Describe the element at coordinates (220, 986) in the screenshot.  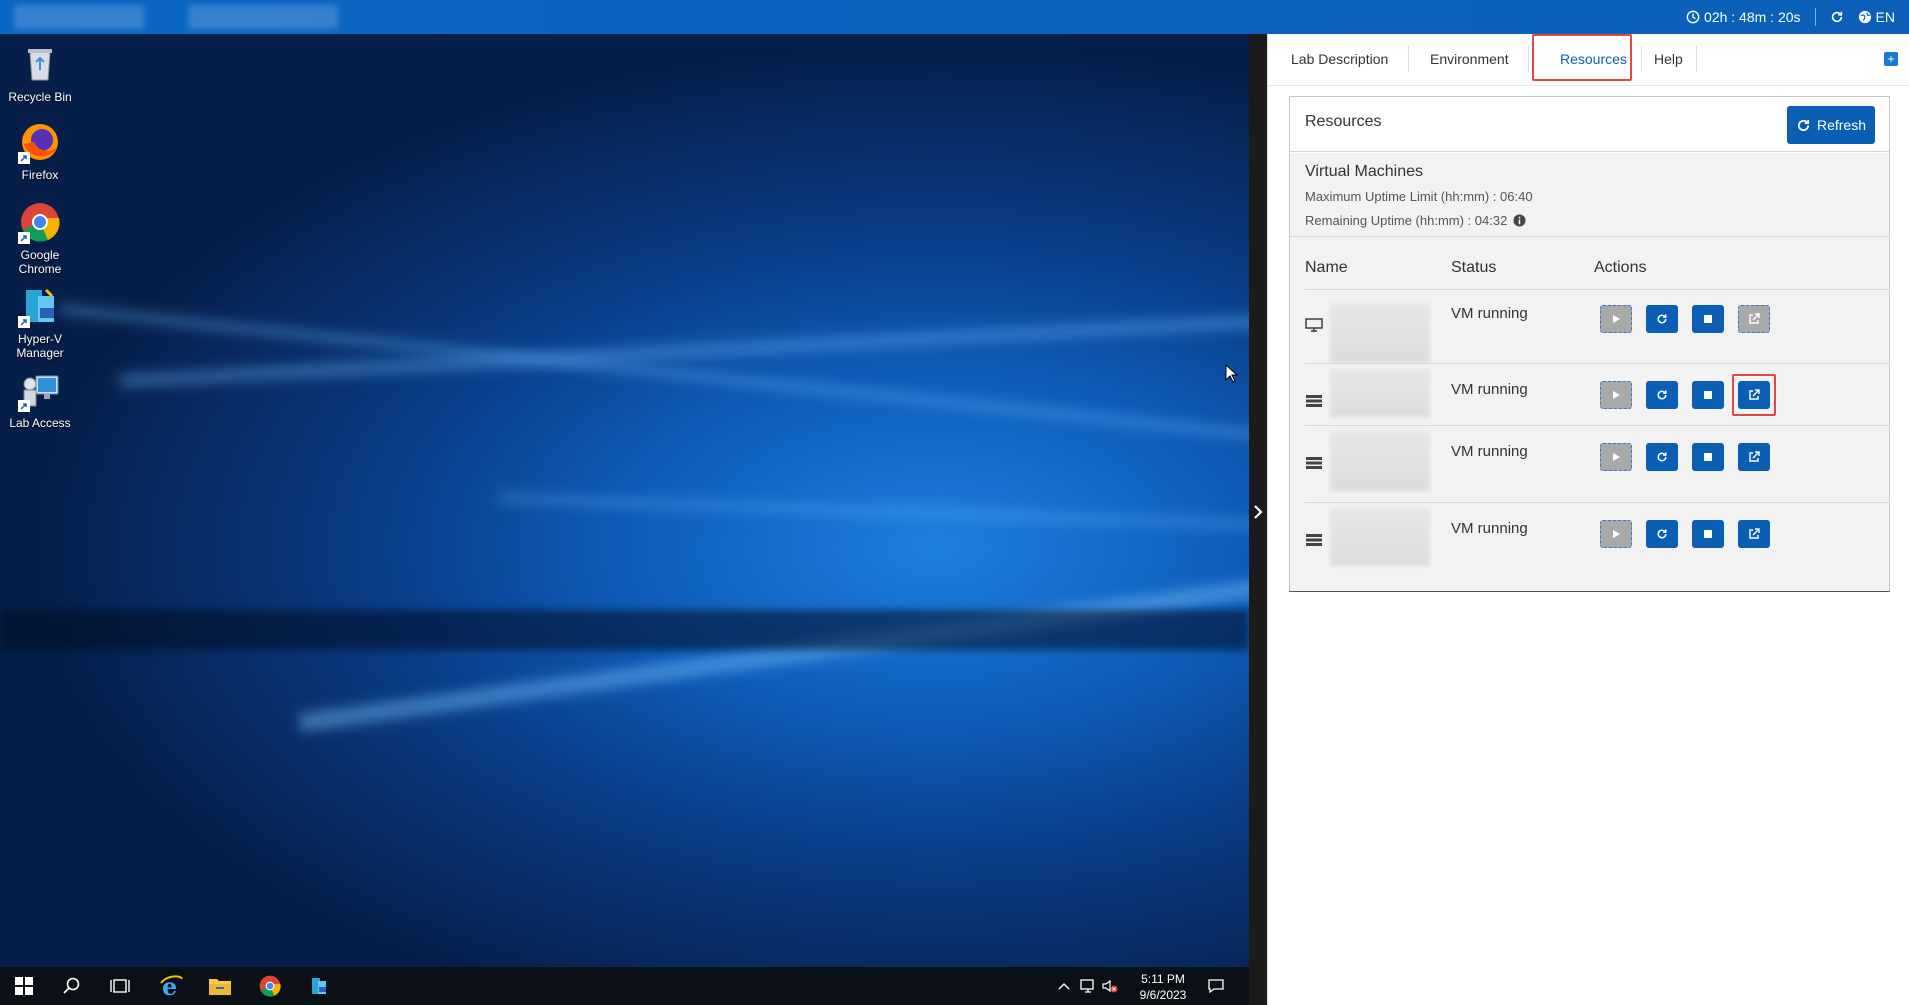
I see `taskbar-file-explorer` at that location.